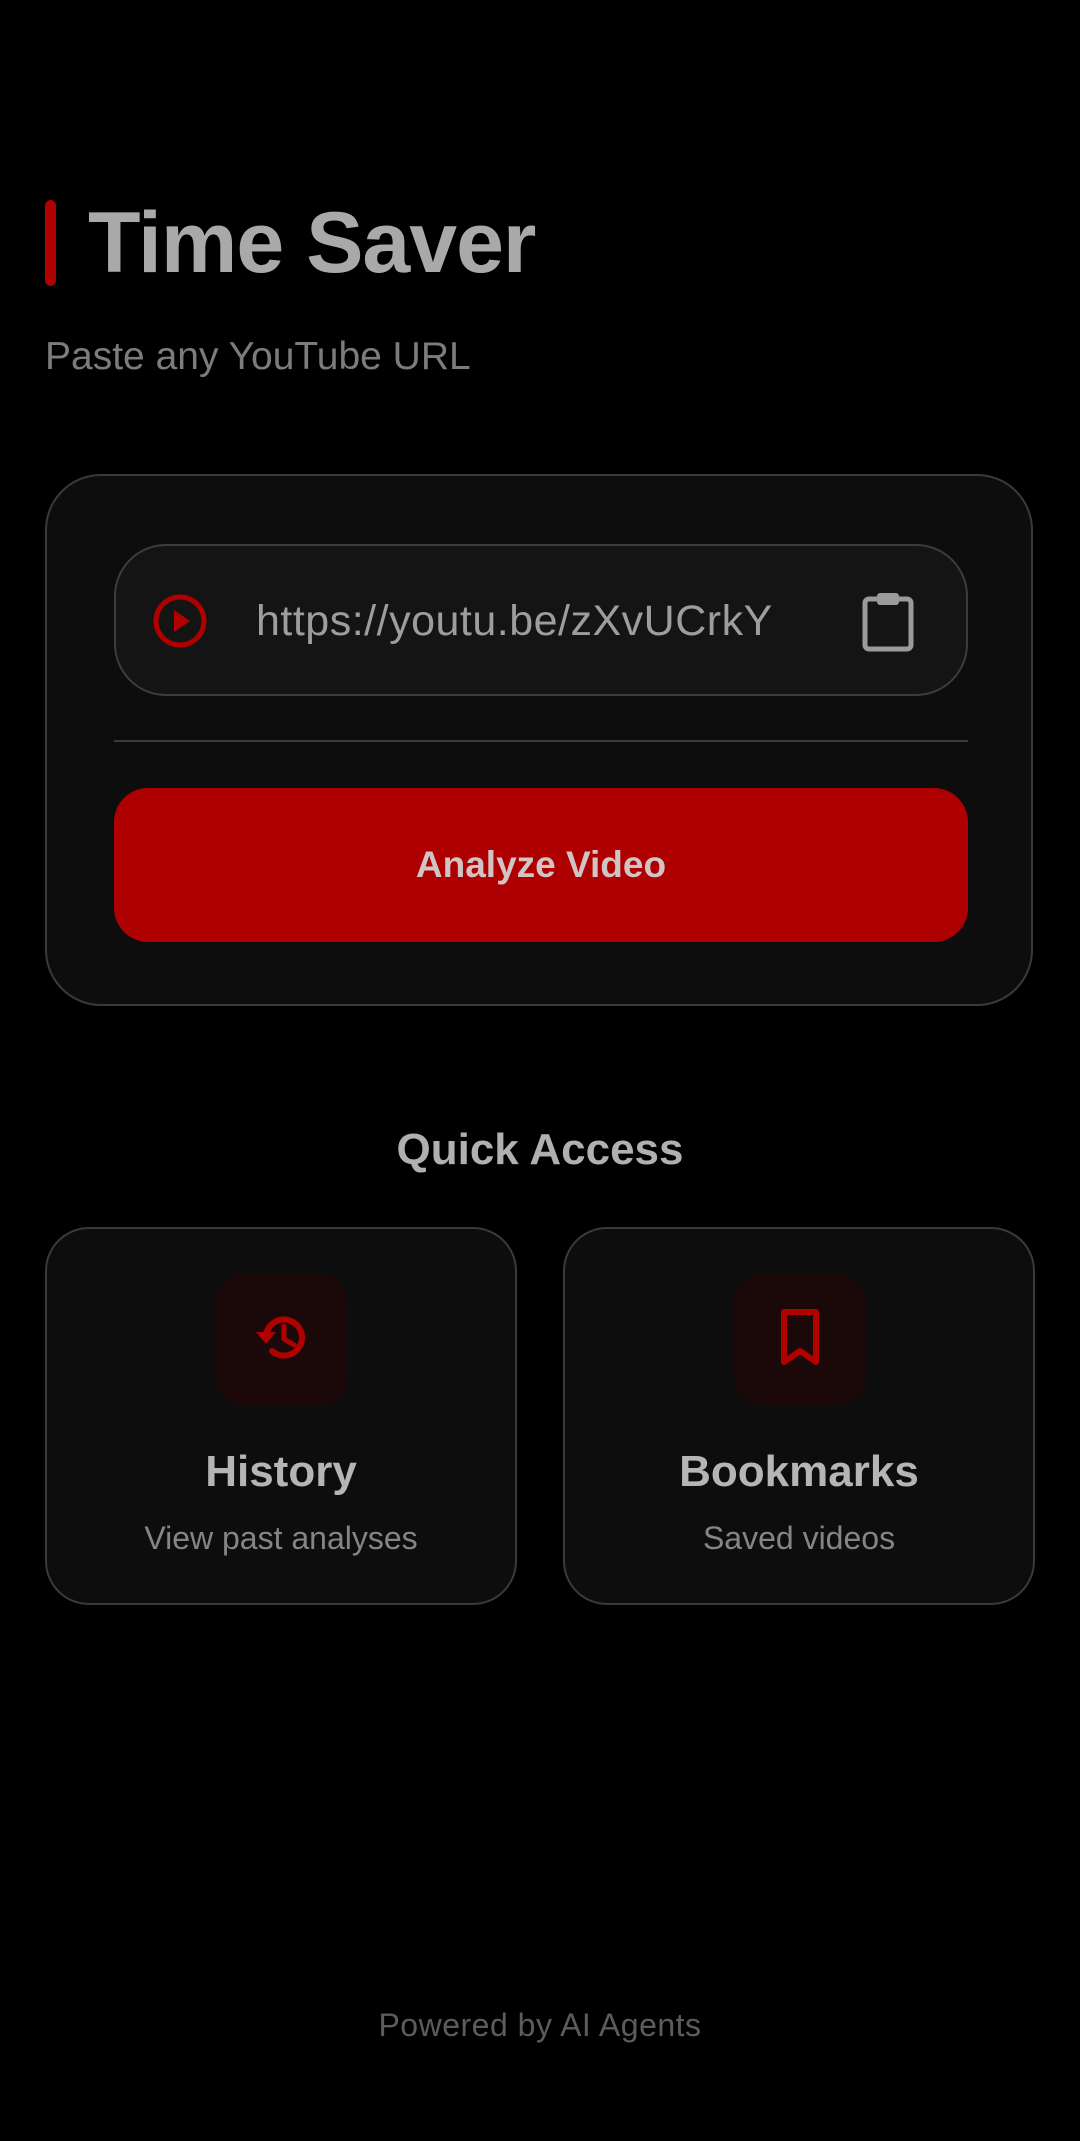  What do you see at coordinates (799, 1416) in the screenshot?
I see `bookmarks-tile: Bookmarks Saved videos` at bounding box center [799, 1416].